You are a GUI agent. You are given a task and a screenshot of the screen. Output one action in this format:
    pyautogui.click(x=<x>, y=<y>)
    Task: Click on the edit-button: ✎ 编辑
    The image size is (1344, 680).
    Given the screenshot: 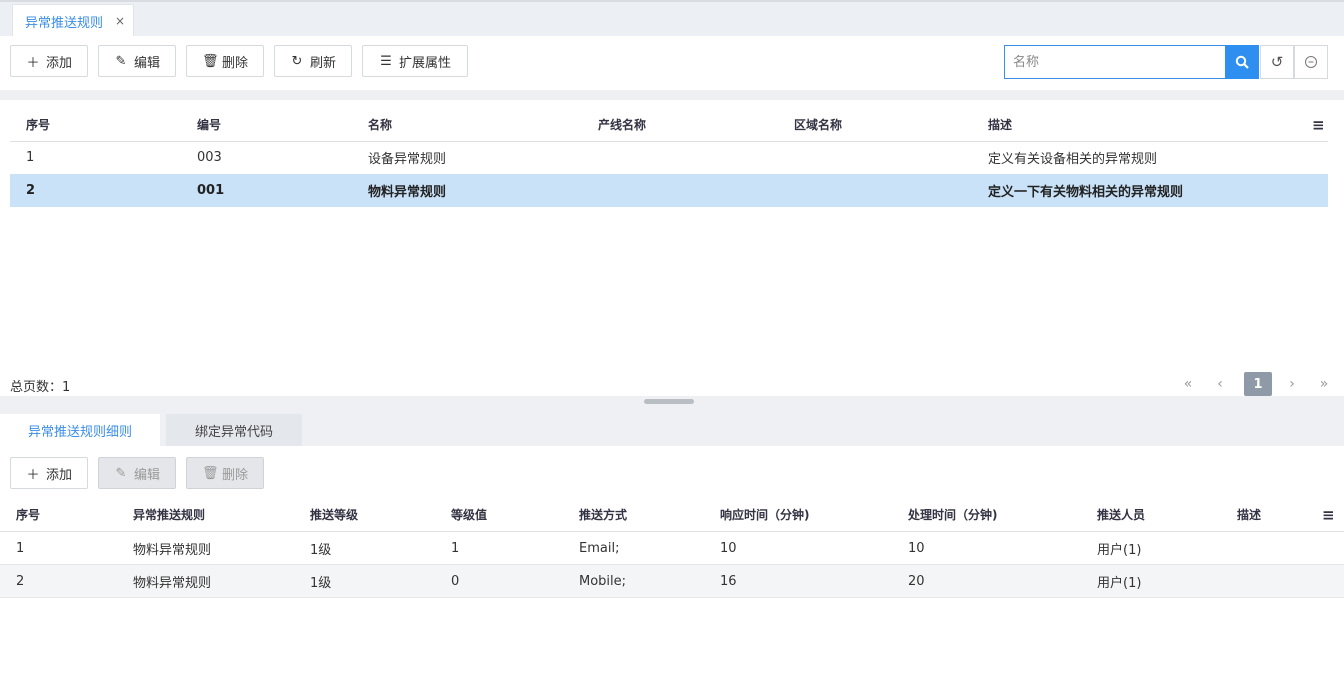 What is the action you would take?
    pyautogui.click(x=137, y=61)
    